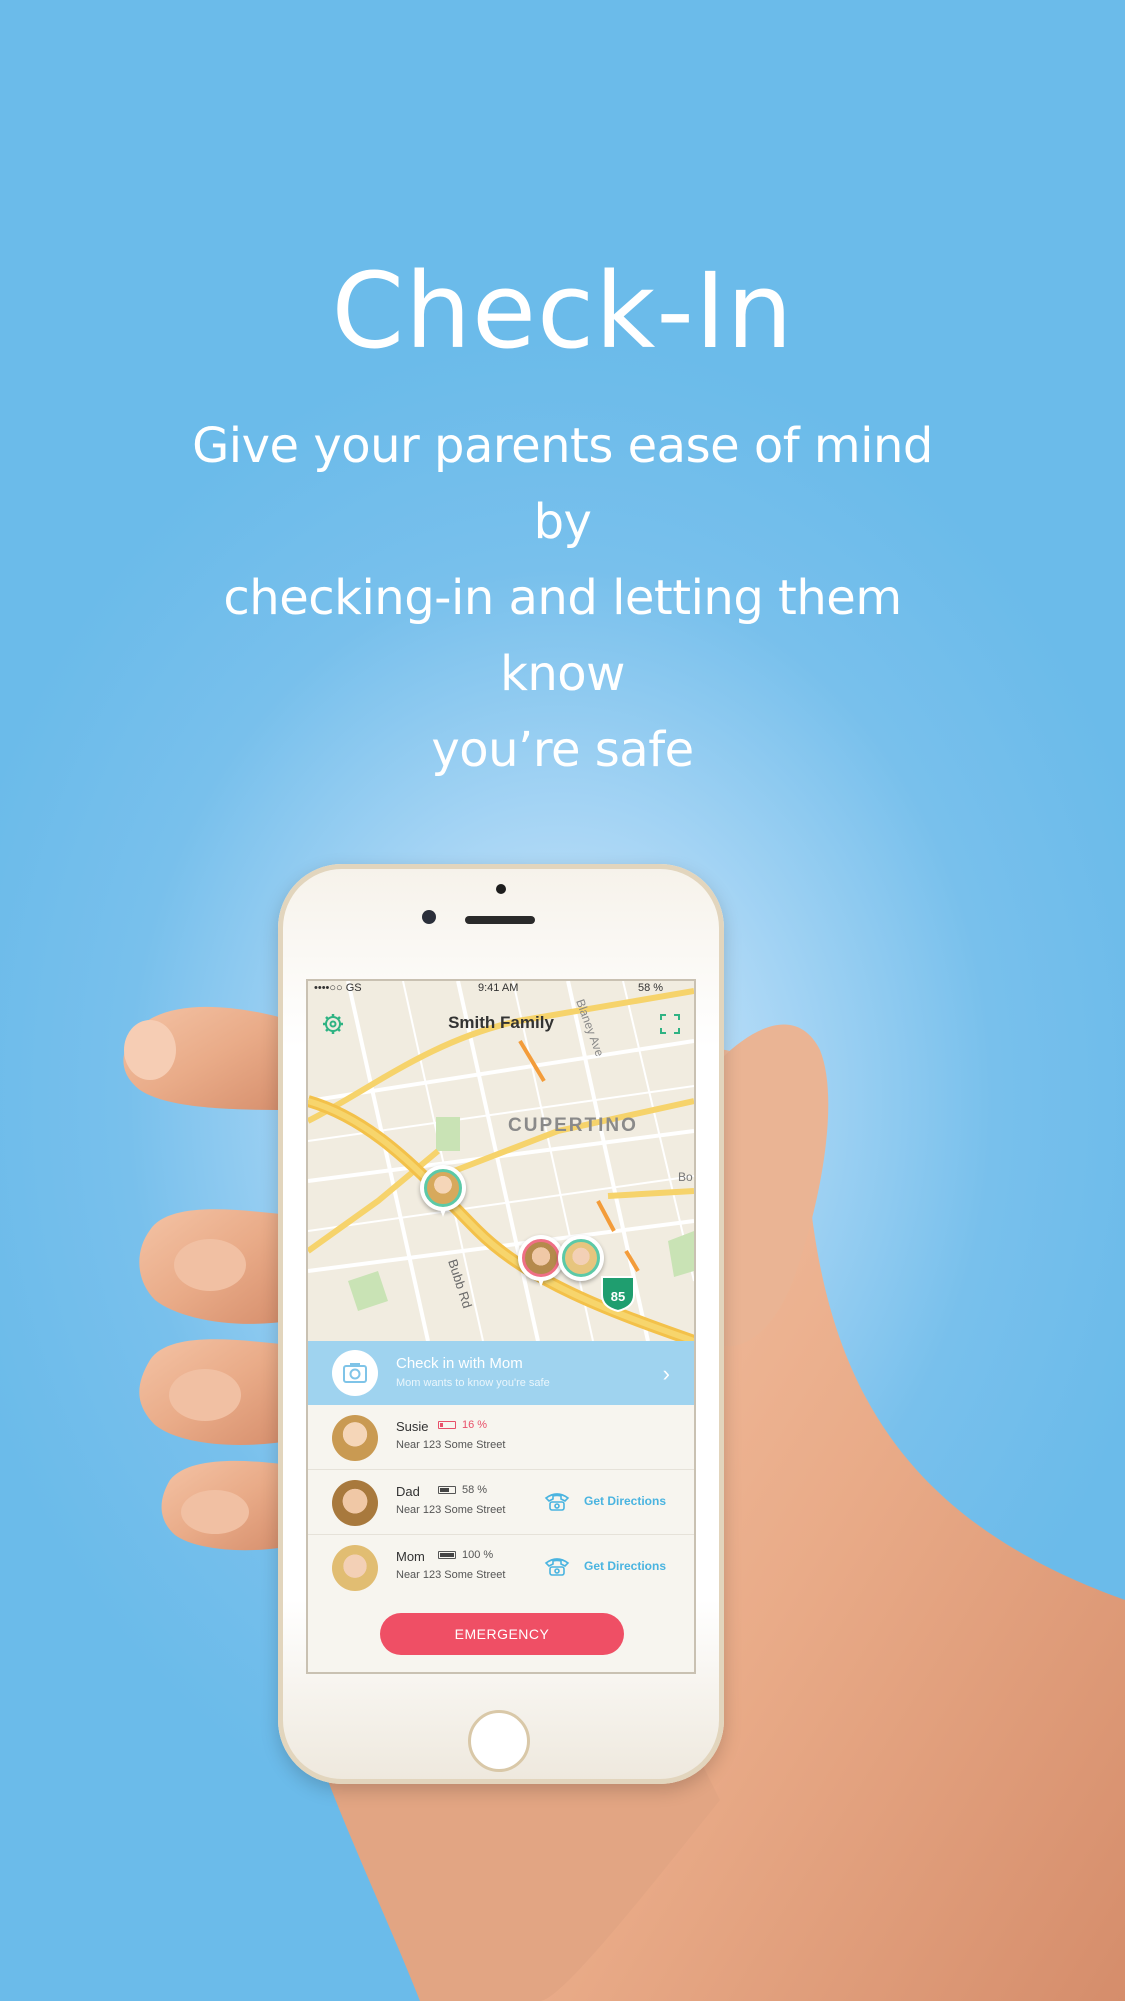  I want to click on proximity-sensor, so click(501, 889).